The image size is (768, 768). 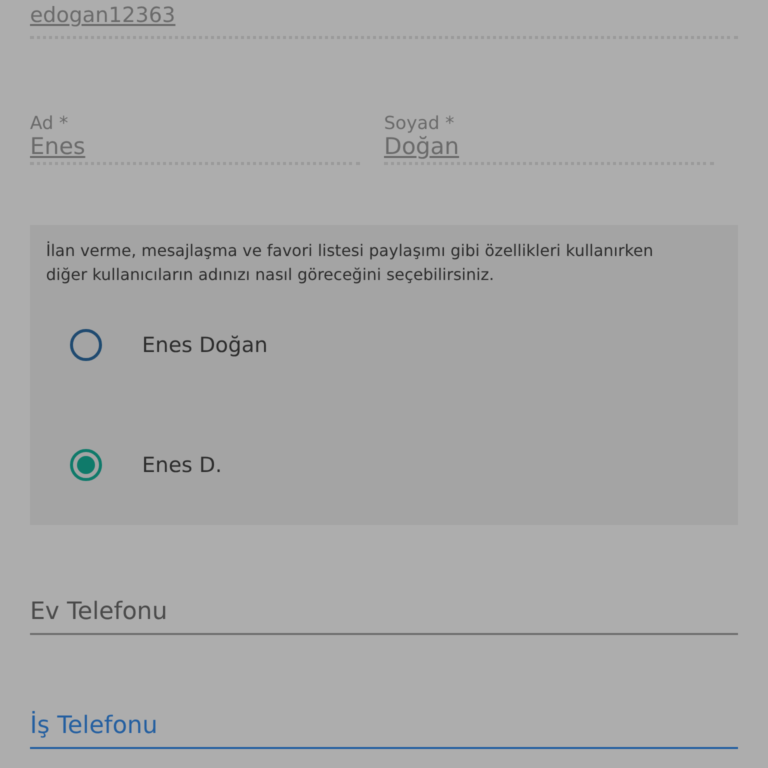 I want to click on radio-option: Enes Doğan, so click(x=384, y=345).